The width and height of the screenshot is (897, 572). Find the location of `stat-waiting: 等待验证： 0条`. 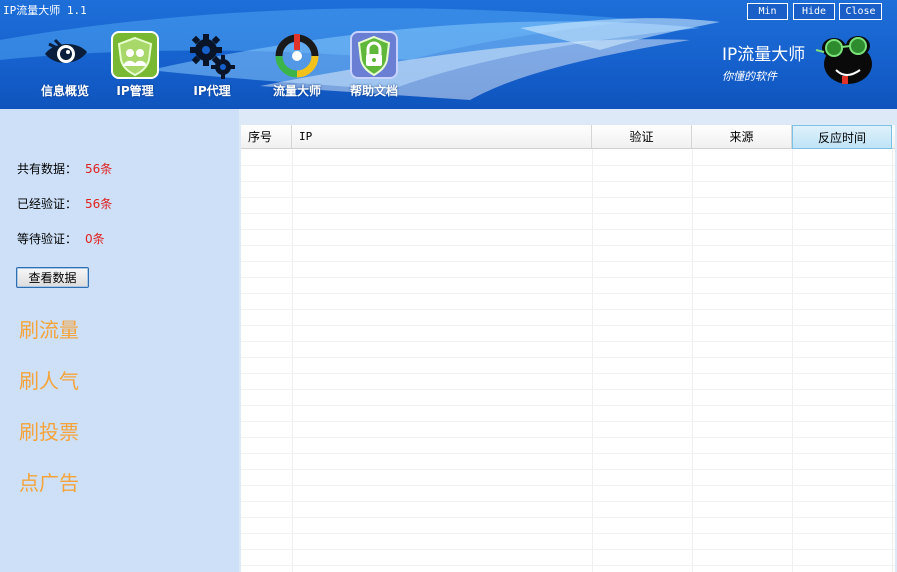

stat-waiting: 等待验证： 0条 is located at coordinates (61, 238).